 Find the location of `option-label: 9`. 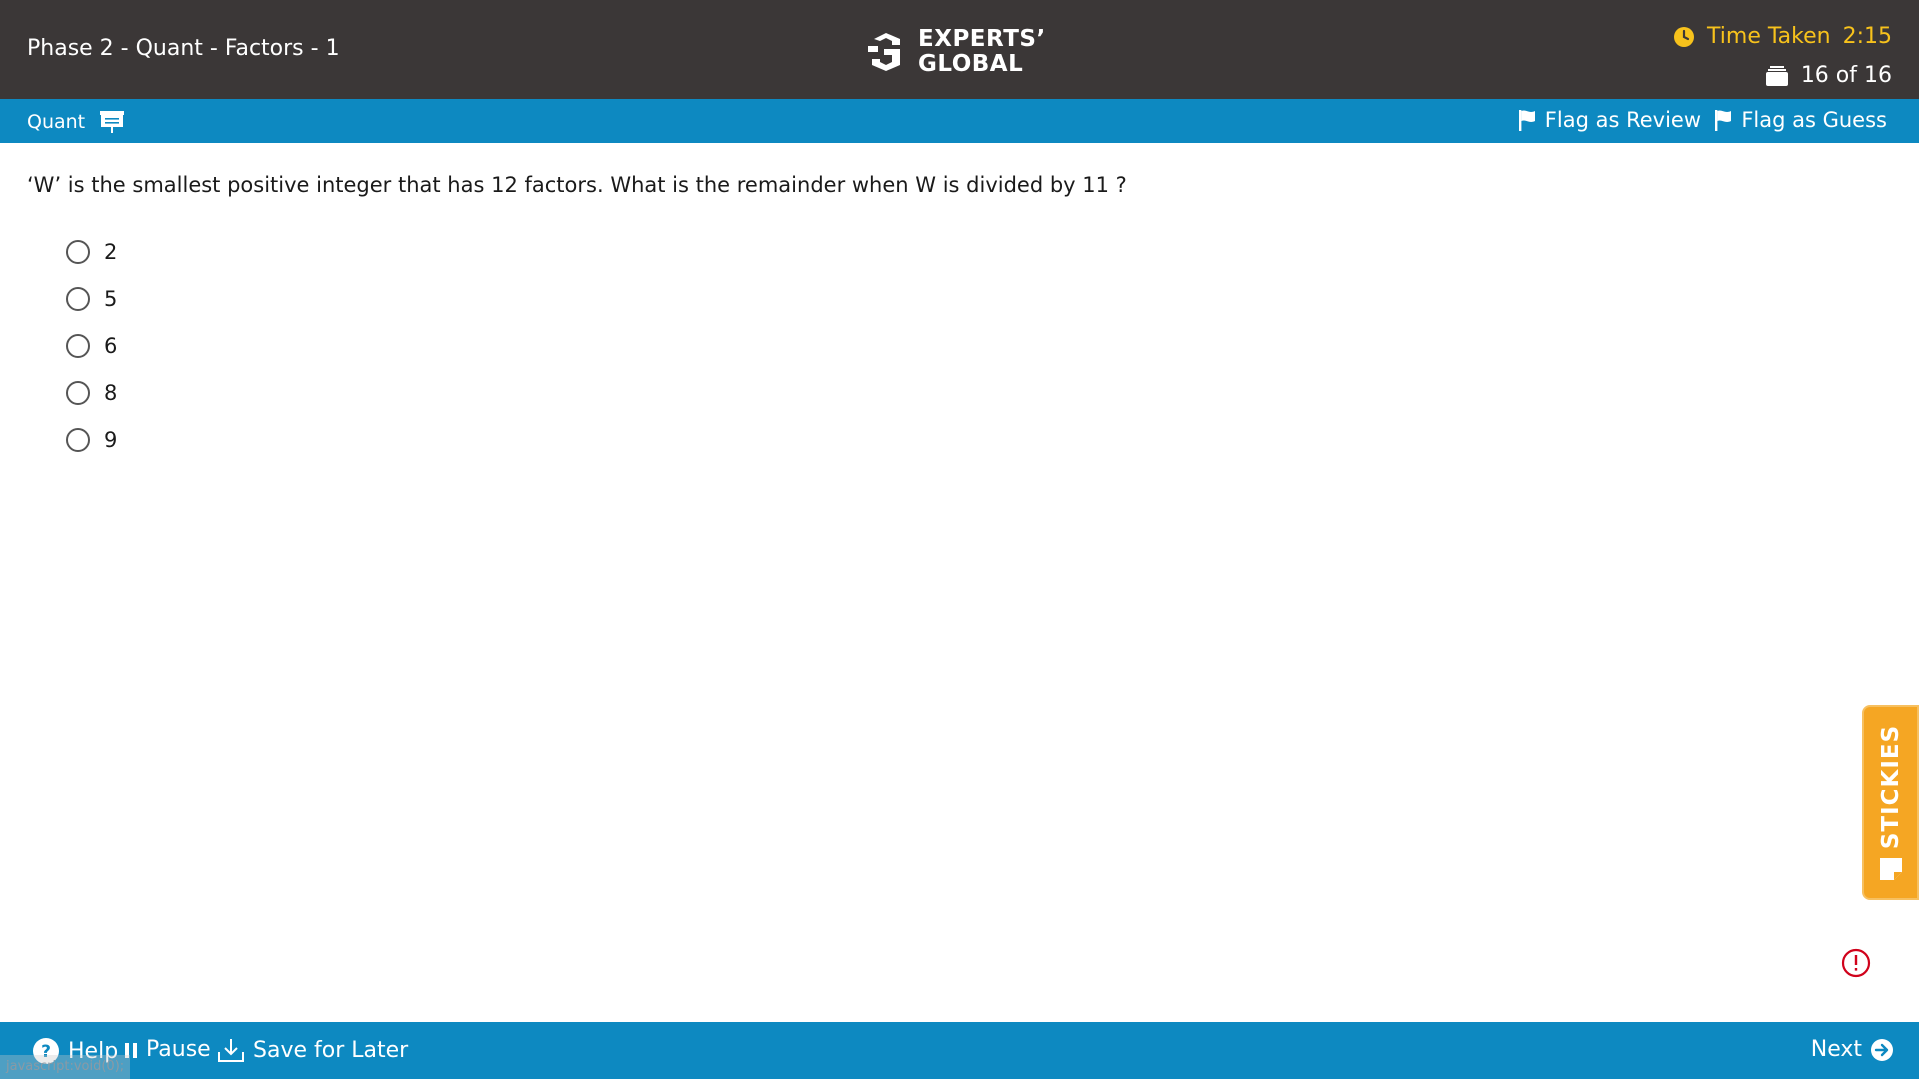

option-label: 9 is located at coordinates (111, 439).